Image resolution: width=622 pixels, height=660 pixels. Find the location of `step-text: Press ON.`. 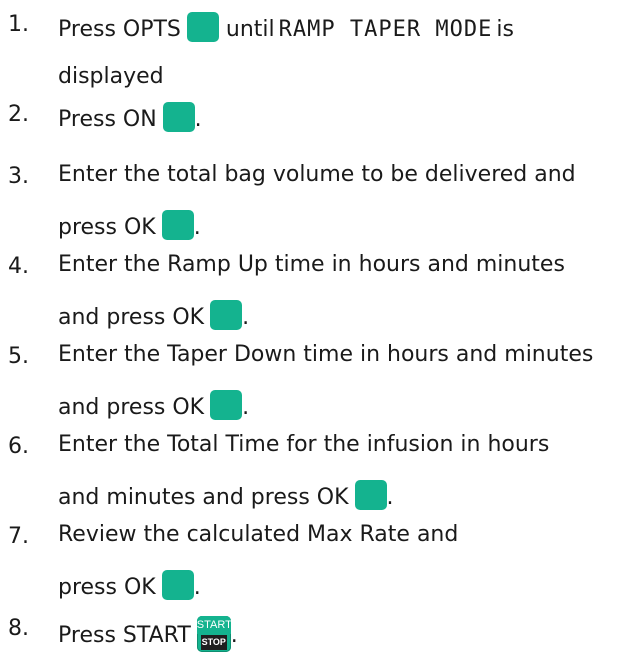

step-text: Press ON. is located at coordinates (340, 117).